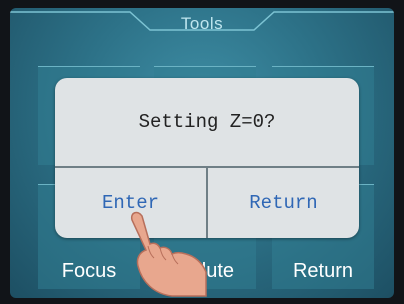 The image size is (404, 304). What do you see at coordinates (89, 271) in the screenshot?
I see `focus-tile-label: Focus` at bounding box center [89, 271].